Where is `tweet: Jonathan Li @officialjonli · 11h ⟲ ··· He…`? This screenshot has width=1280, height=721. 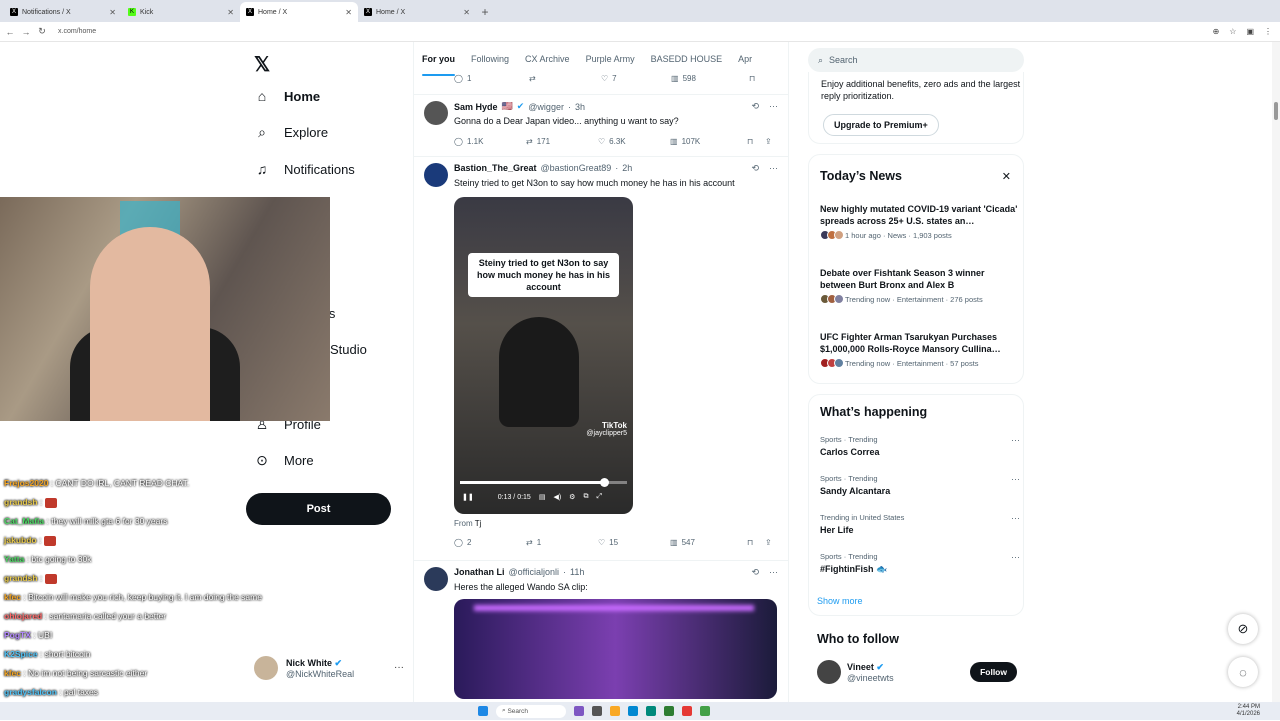 tweet: Jonathan Li @officialjonli · 11h ⟲ ··· He… is located at coordinates (601, 631).